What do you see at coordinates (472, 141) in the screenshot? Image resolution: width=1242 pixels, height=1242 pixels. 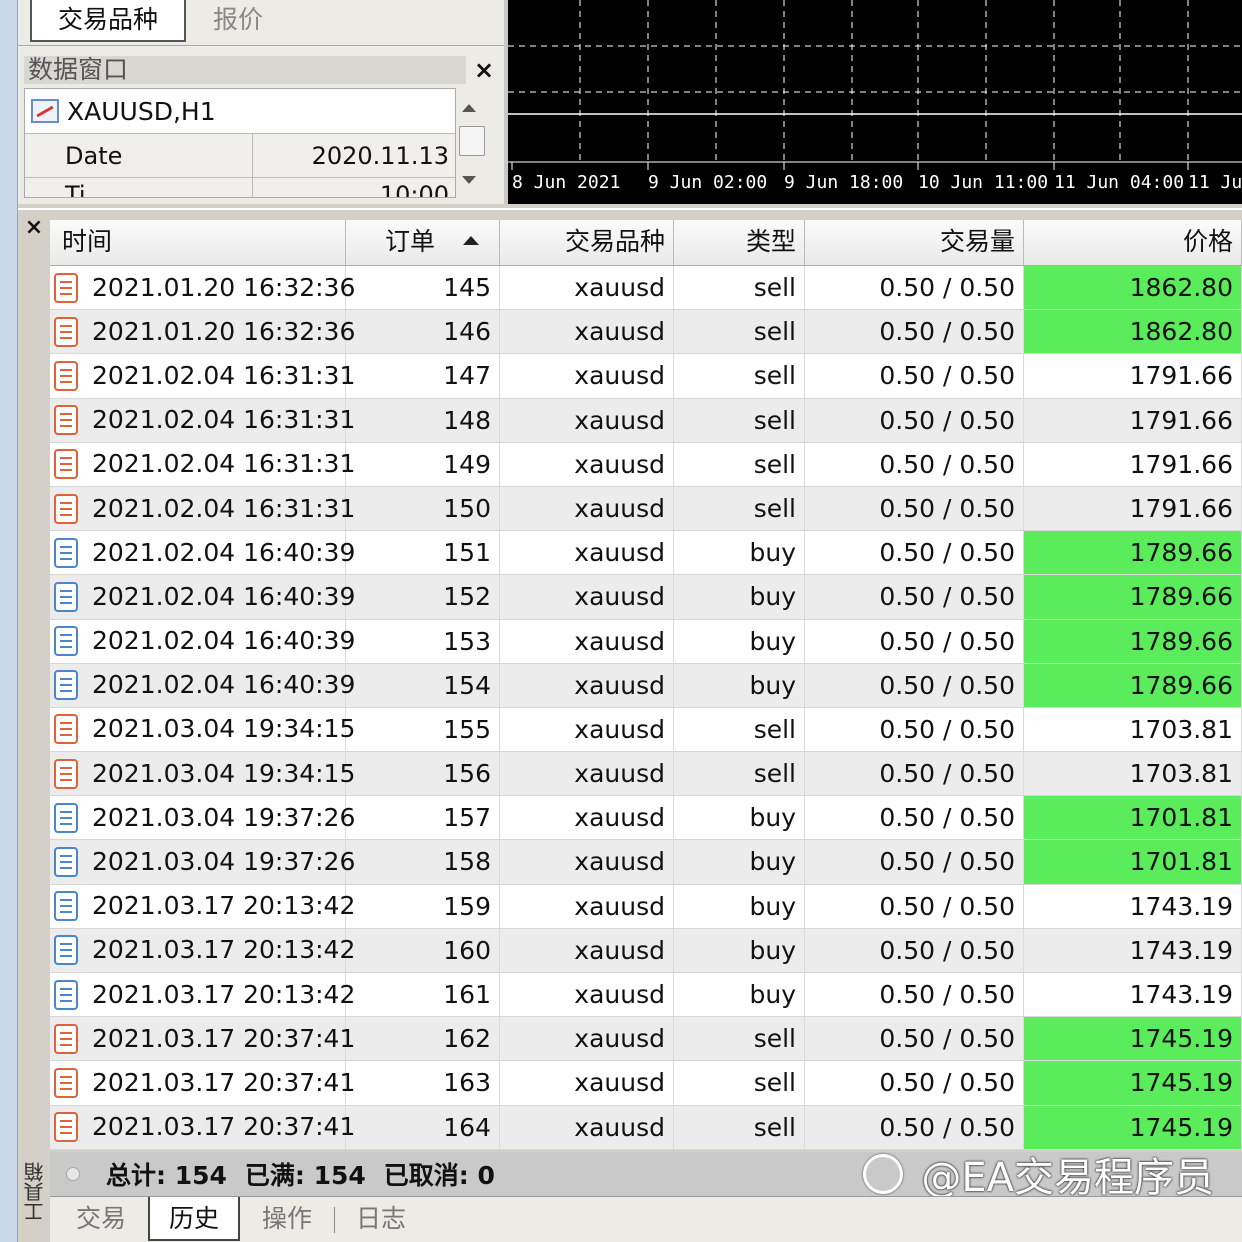 I see `scroll-thumb` at bounding box center [472, 141].